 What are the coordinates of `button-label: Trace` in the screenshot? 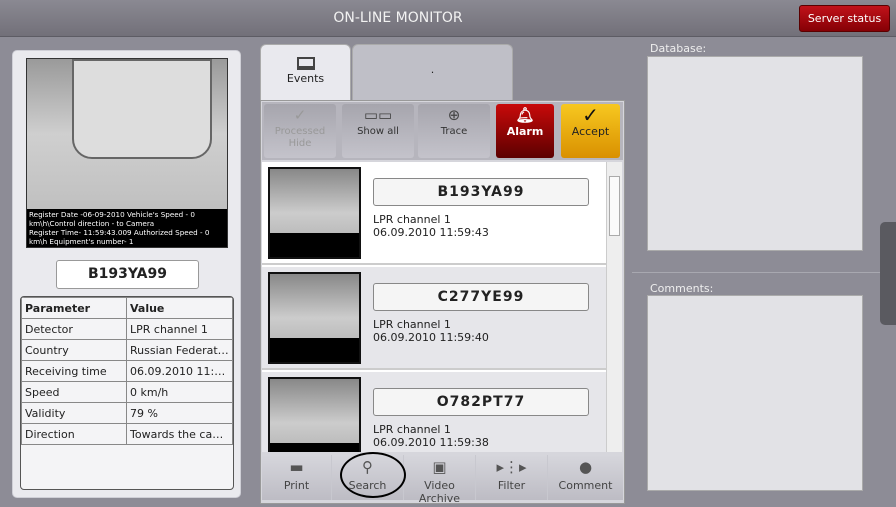 It's located at (454, 131).